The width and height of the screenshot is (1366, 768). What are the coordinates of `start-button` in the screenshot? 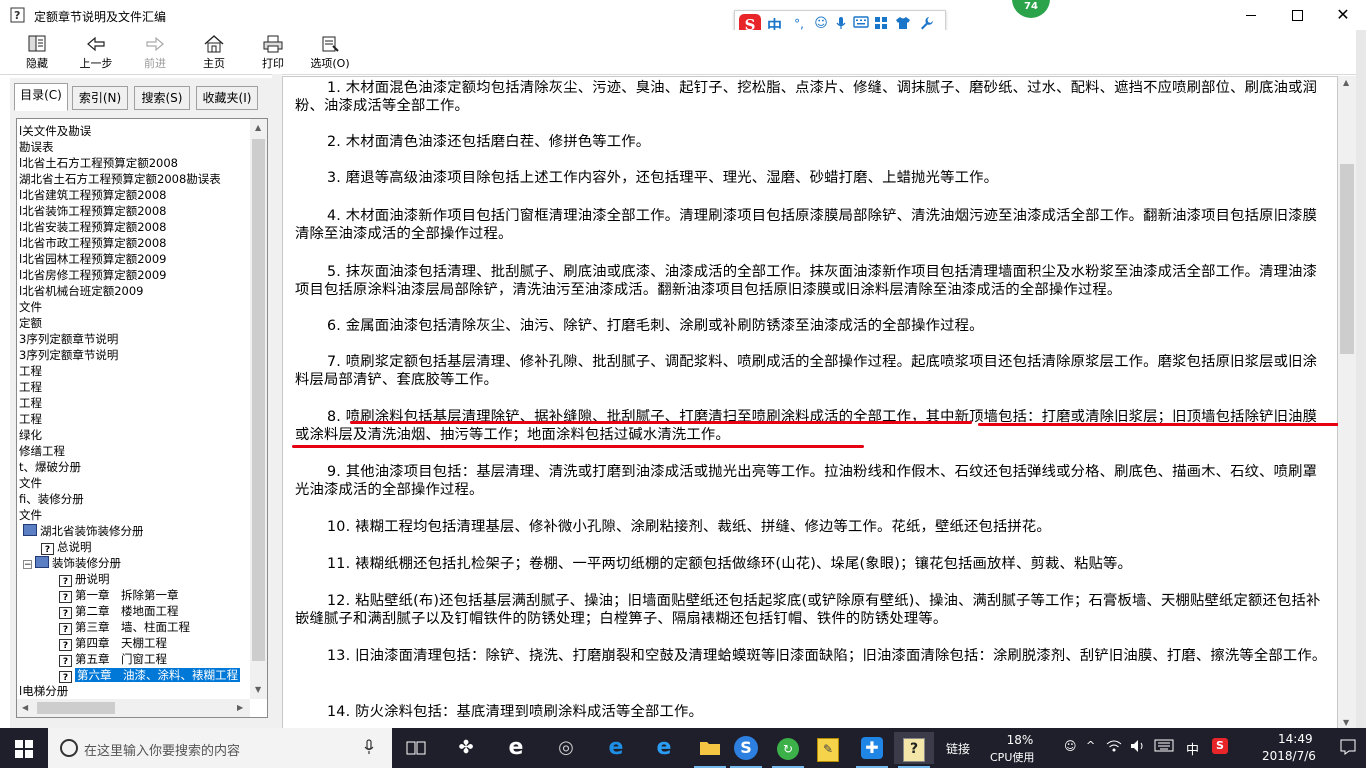 It's located at (24, 748).